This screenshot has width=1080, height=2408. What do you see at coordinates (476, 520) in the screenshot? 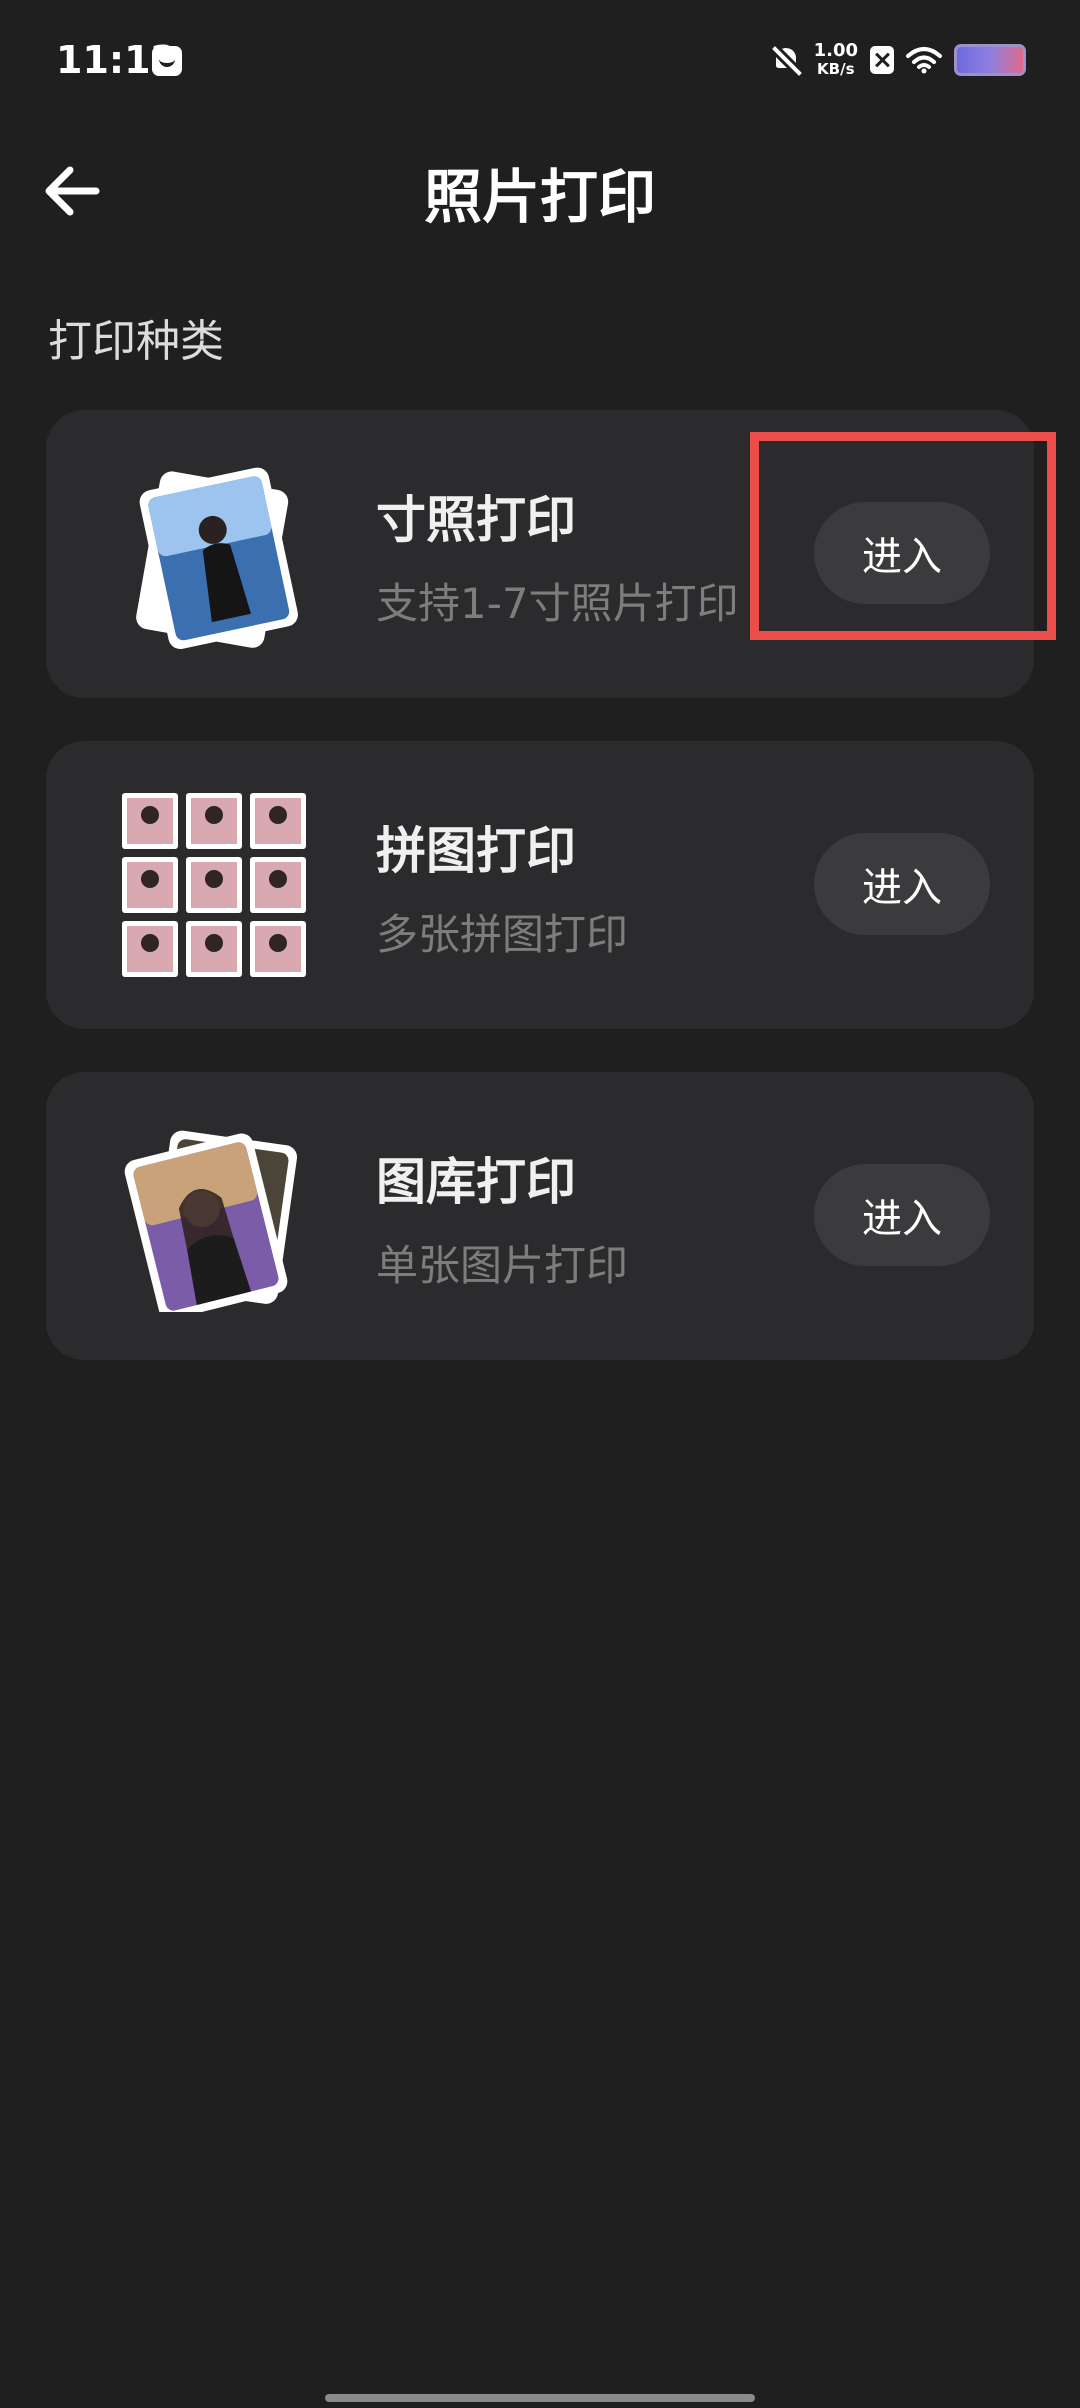
I see `card-title: 寸照打印` at bounding box center [476, 520].